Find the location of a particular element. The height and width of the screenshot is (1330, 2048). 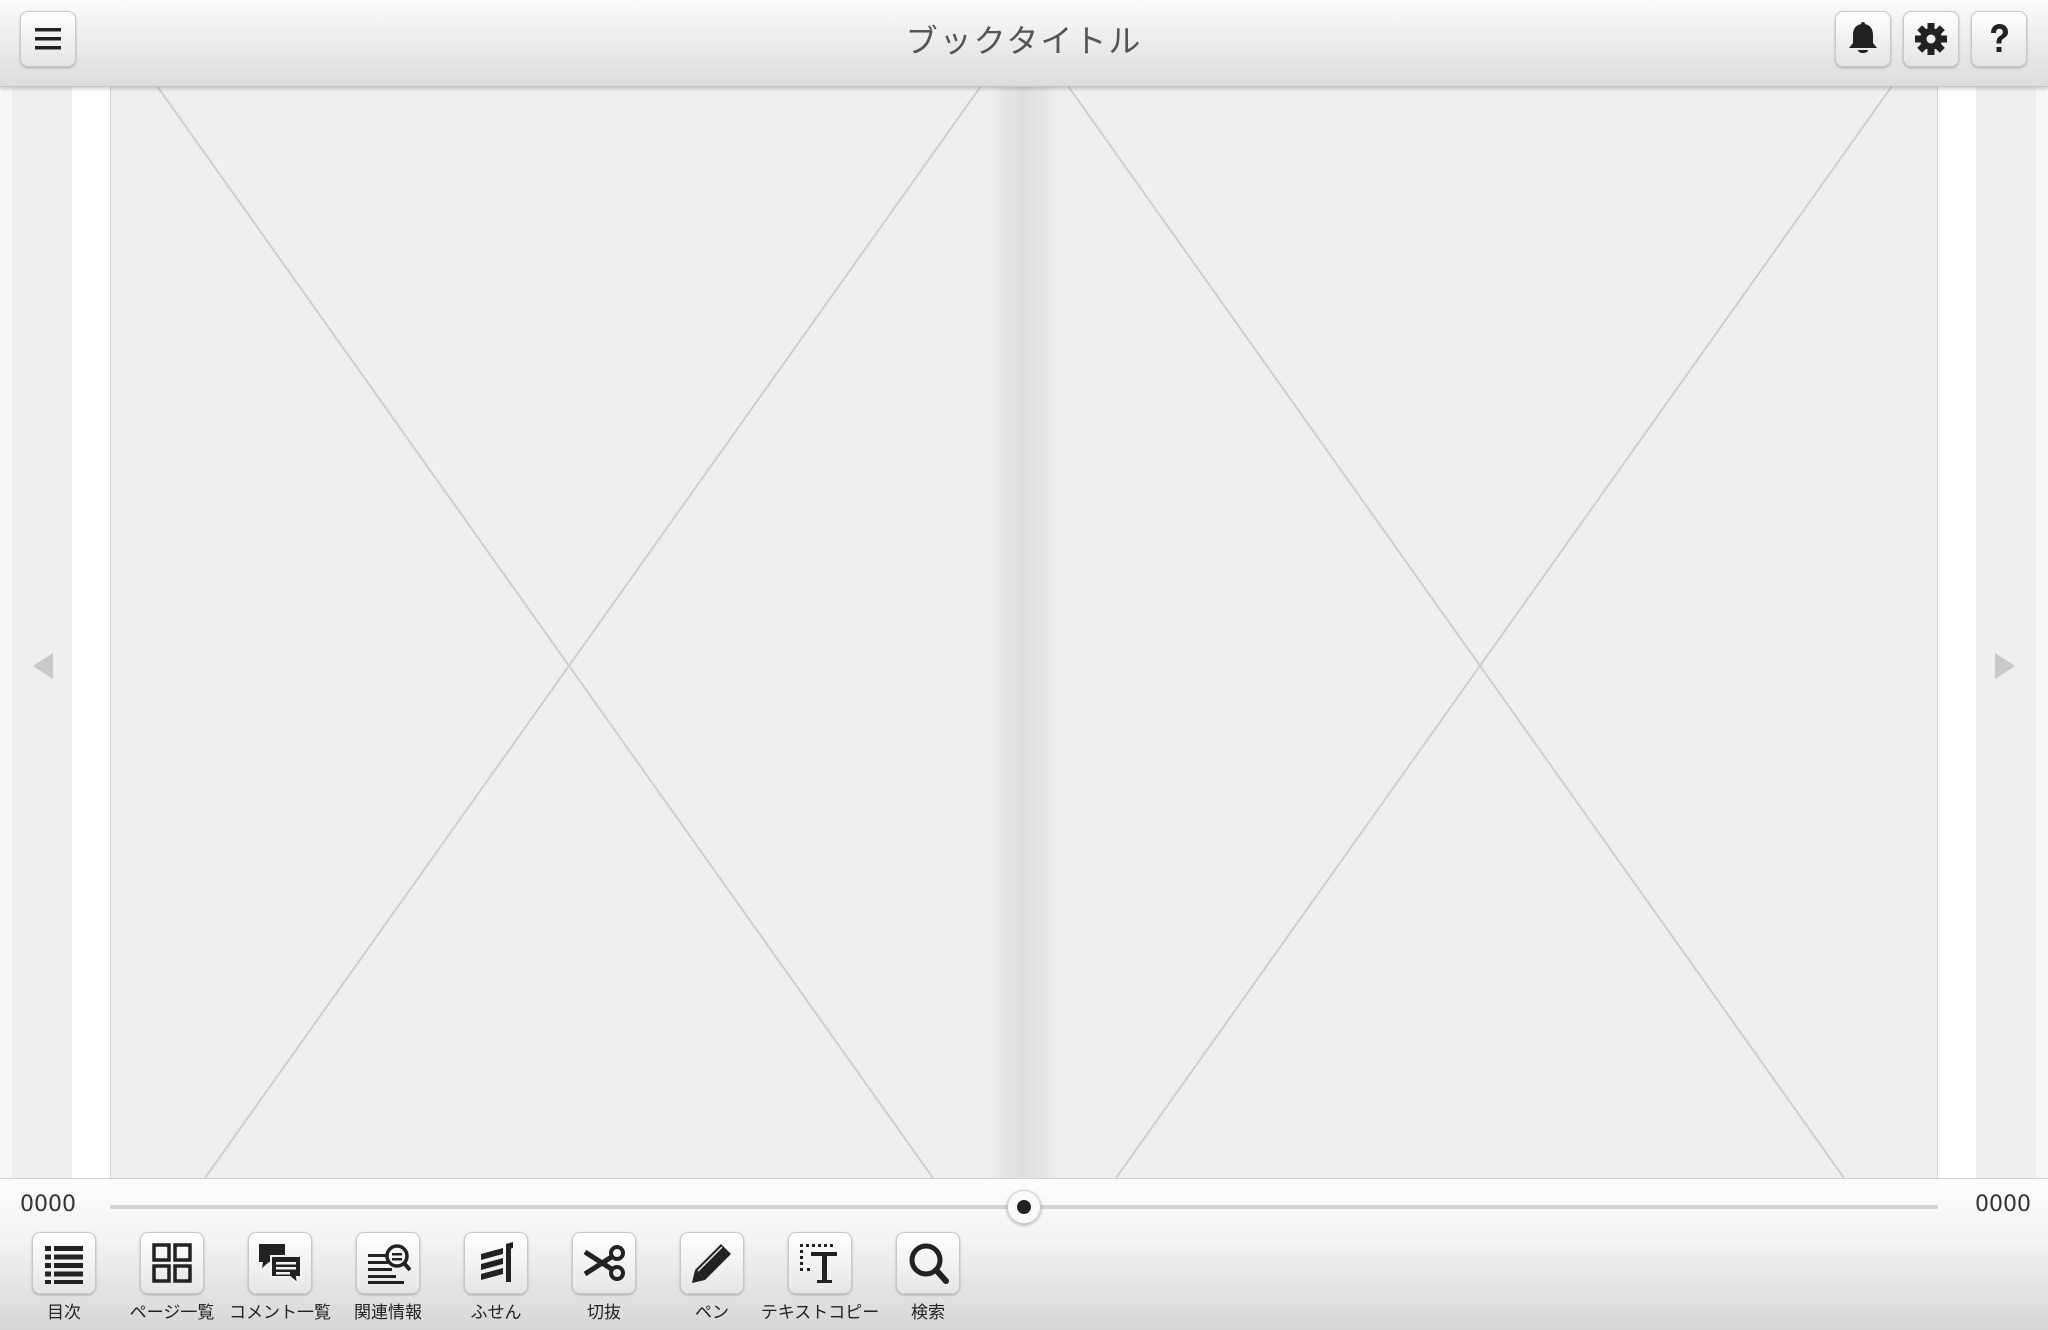

clipping-button is located at coordinates (604, 1263).